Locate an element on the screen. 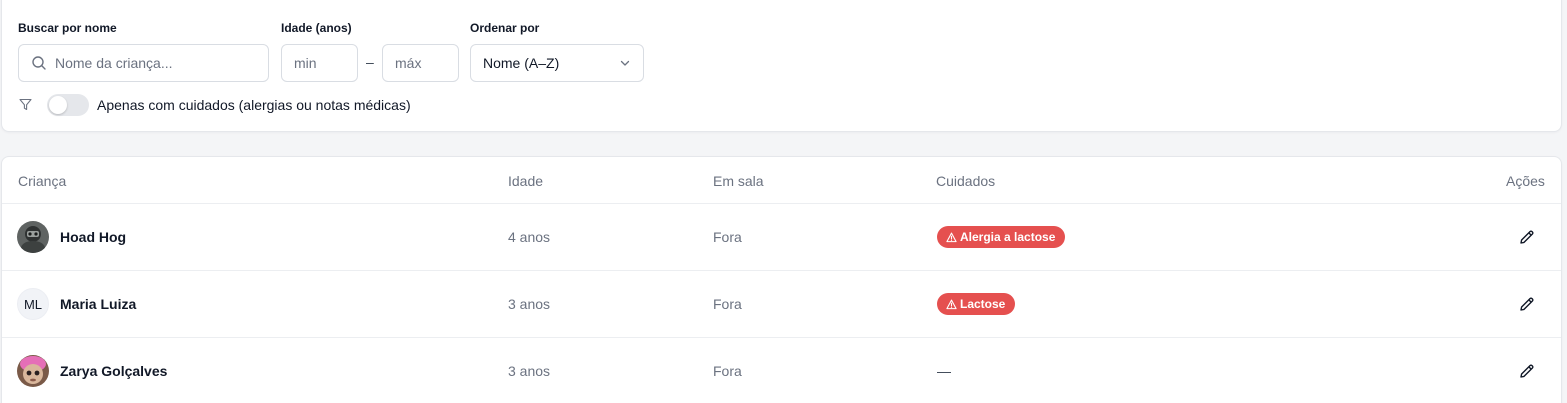 Image resolution: width=1567 pixels, height=403 pixels. column-header-child: Criança is located at coordinates (42, 181).